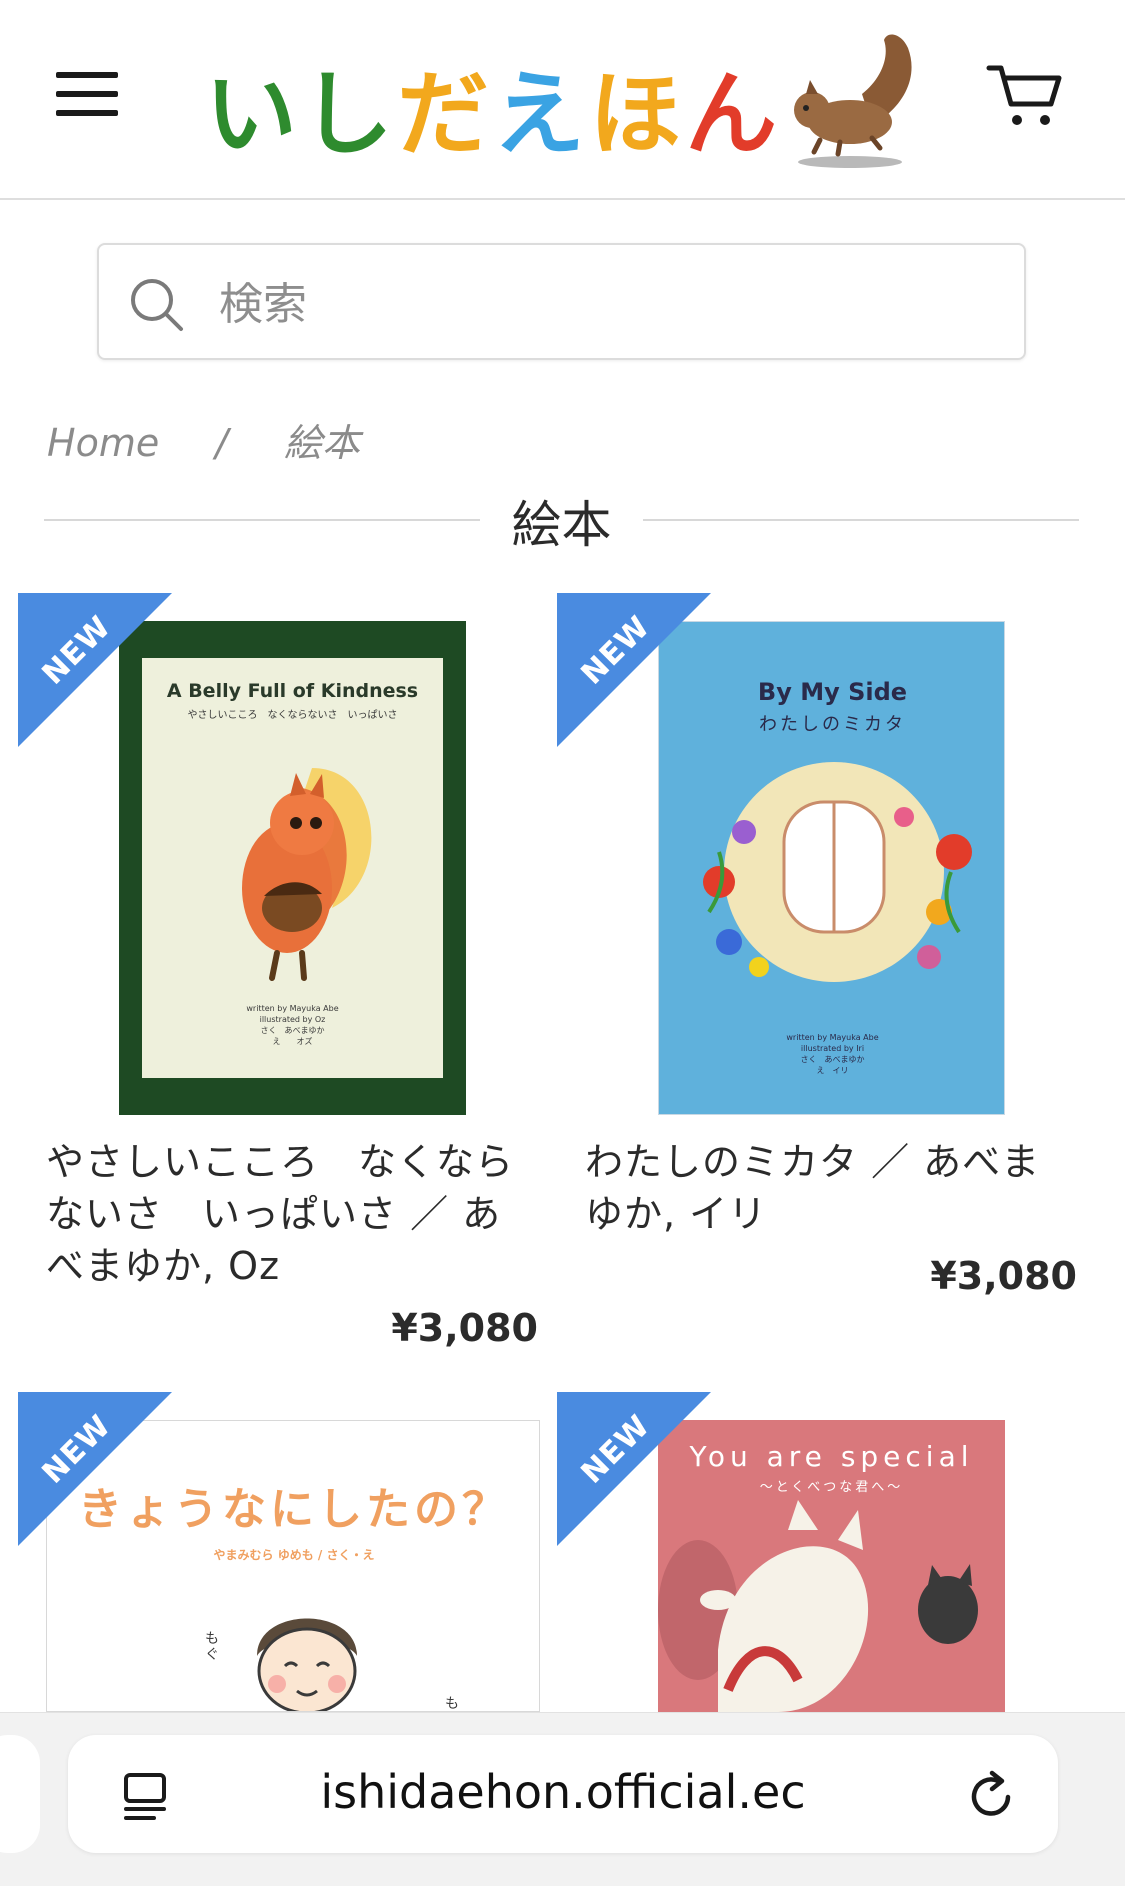 This screenshot has height=1886, width=1125. Describe the element at coordinates (292, 1019) in the screenshot. I see `cover-credit-line: illustrated by Oz` at that location.